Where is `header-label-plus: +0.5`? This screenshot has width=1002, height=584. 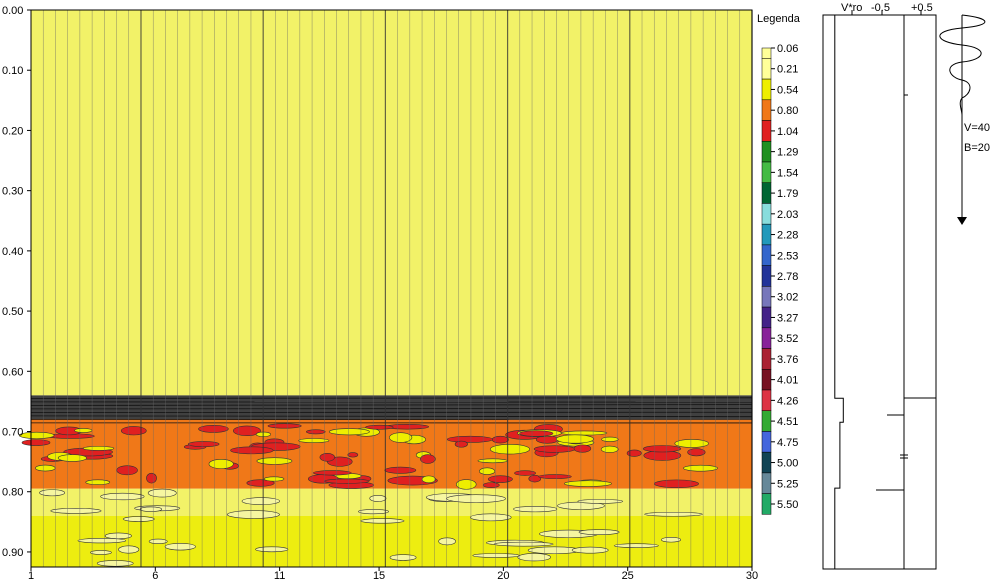
header-label-plus: +0.5 is located at coordinates (922, 8).